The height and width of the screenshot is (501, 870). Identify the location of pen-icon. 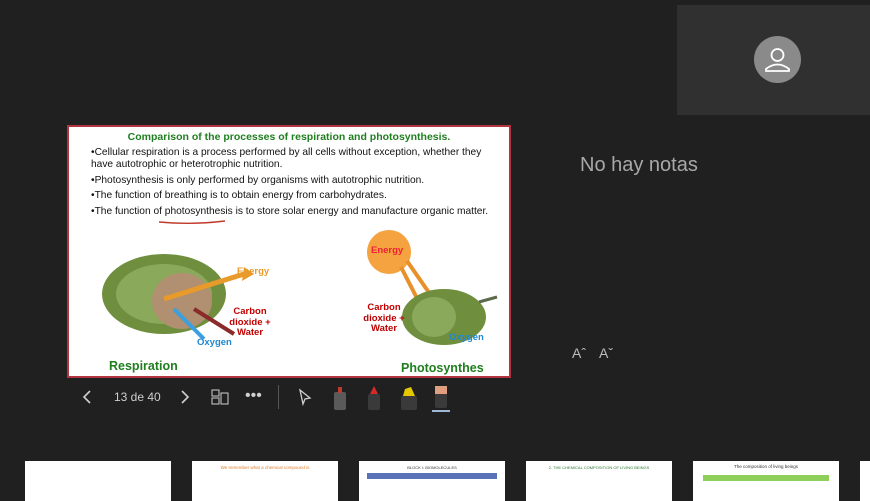
(374, 398).